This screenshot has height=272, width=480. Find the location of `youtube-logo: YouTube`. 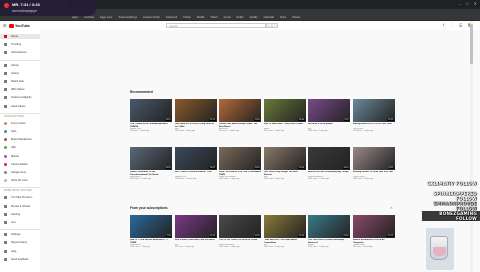

youtube-logo: YouTube is located at coordinates (19, 26).